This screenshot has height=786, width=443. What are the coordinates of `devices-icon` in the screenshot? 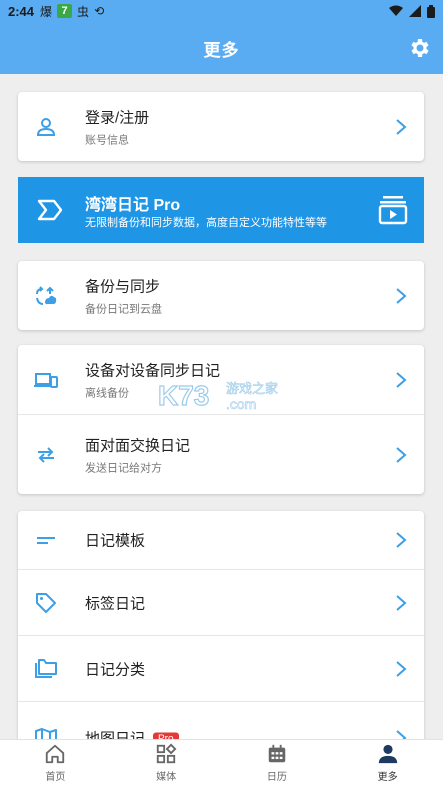 It's located at (46, 380).